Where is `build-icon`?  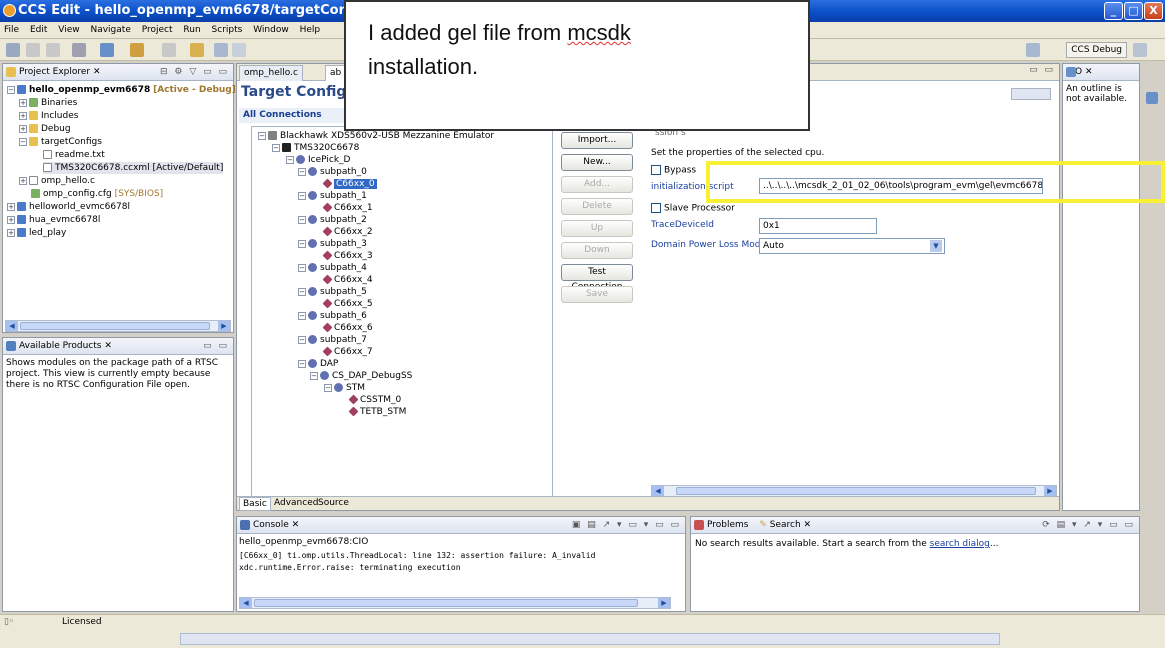 build-icon is located at coordinates (79, 50).